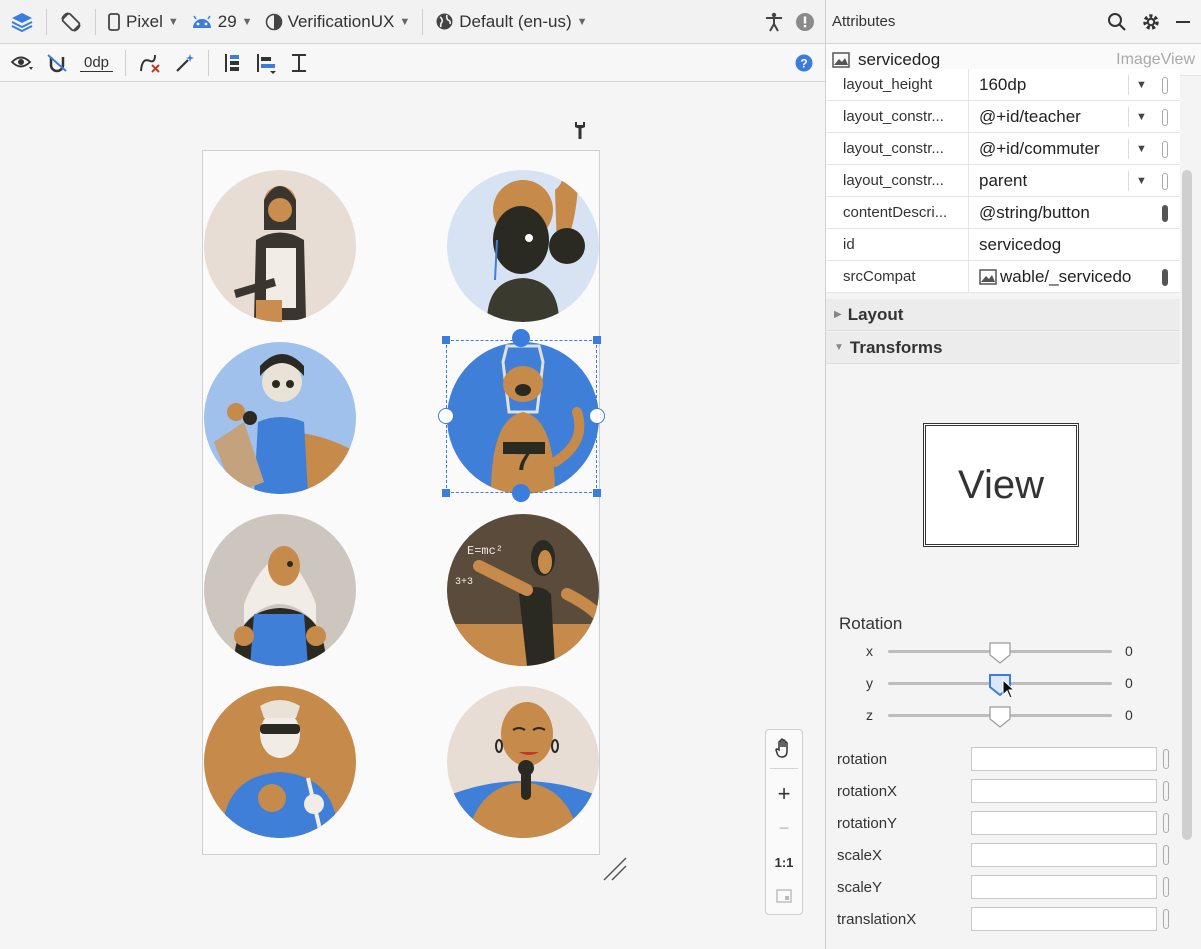 This screenshot has height=949, width=1201. Describe the element at coordinates (1074, 148) in the screenshot. I see `attribute-value-field: @+id/commuter ▼` at that location.